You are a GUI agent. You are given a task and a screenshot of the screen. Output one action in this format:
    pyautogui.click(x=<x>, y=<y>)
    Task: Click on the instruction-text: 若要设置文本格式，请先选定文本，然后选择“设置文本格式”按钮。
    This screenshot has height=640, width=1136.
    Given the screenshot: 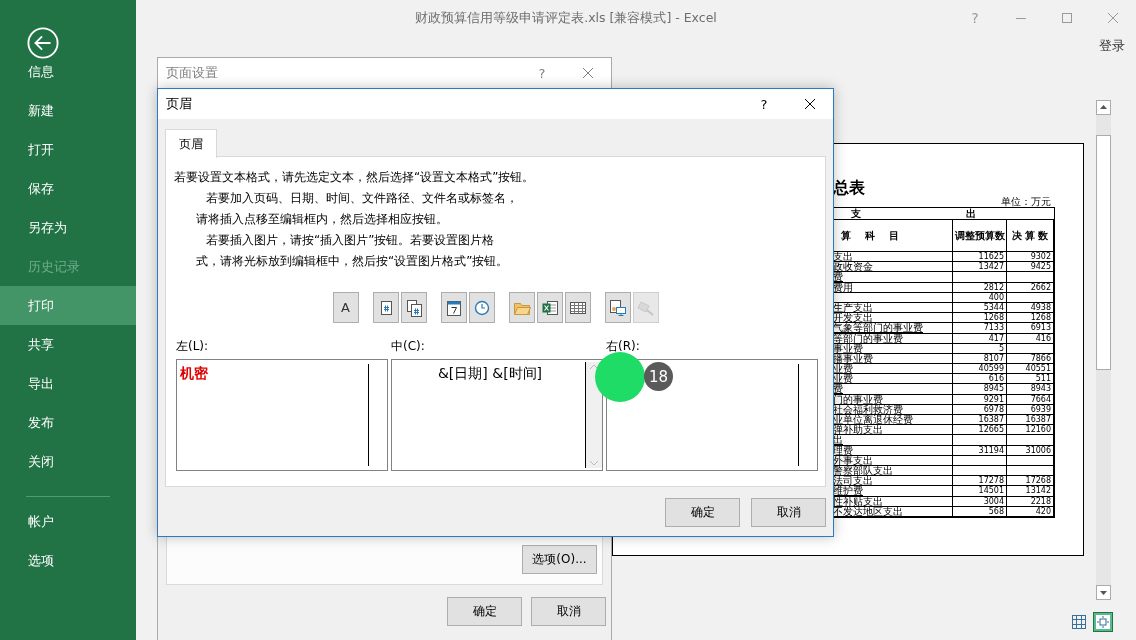 What is the action you would take?
    pyautogui.click(x=355, y=177)
    